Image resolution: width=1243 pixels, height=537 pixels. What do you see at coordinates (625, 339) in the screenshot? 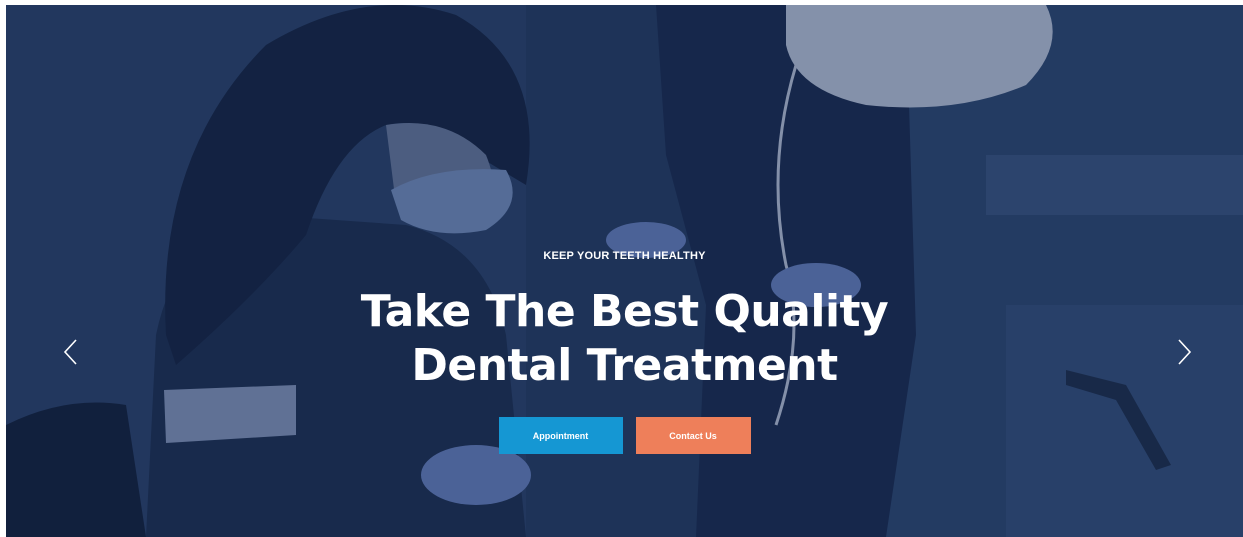
I see `hero-headline: Take The Best Quality Dental Treatment` at bounding box center [625, 339].